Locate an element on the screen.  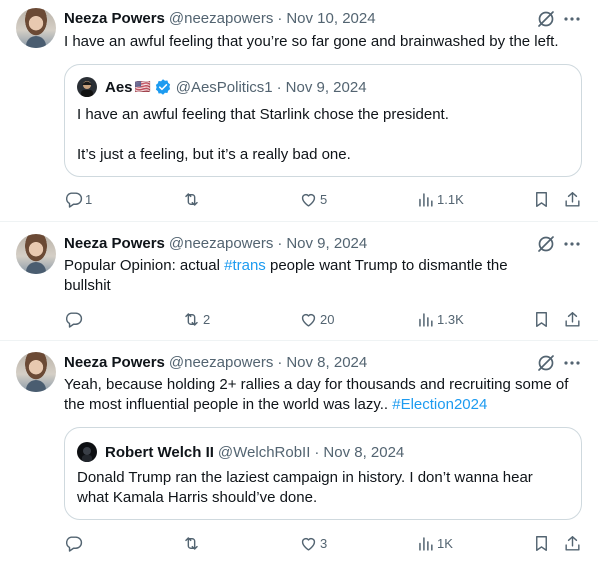
tweet-header: Neeza Powers @neezapowers · Nov 9, 2024 is located at coordinates (215, 243).